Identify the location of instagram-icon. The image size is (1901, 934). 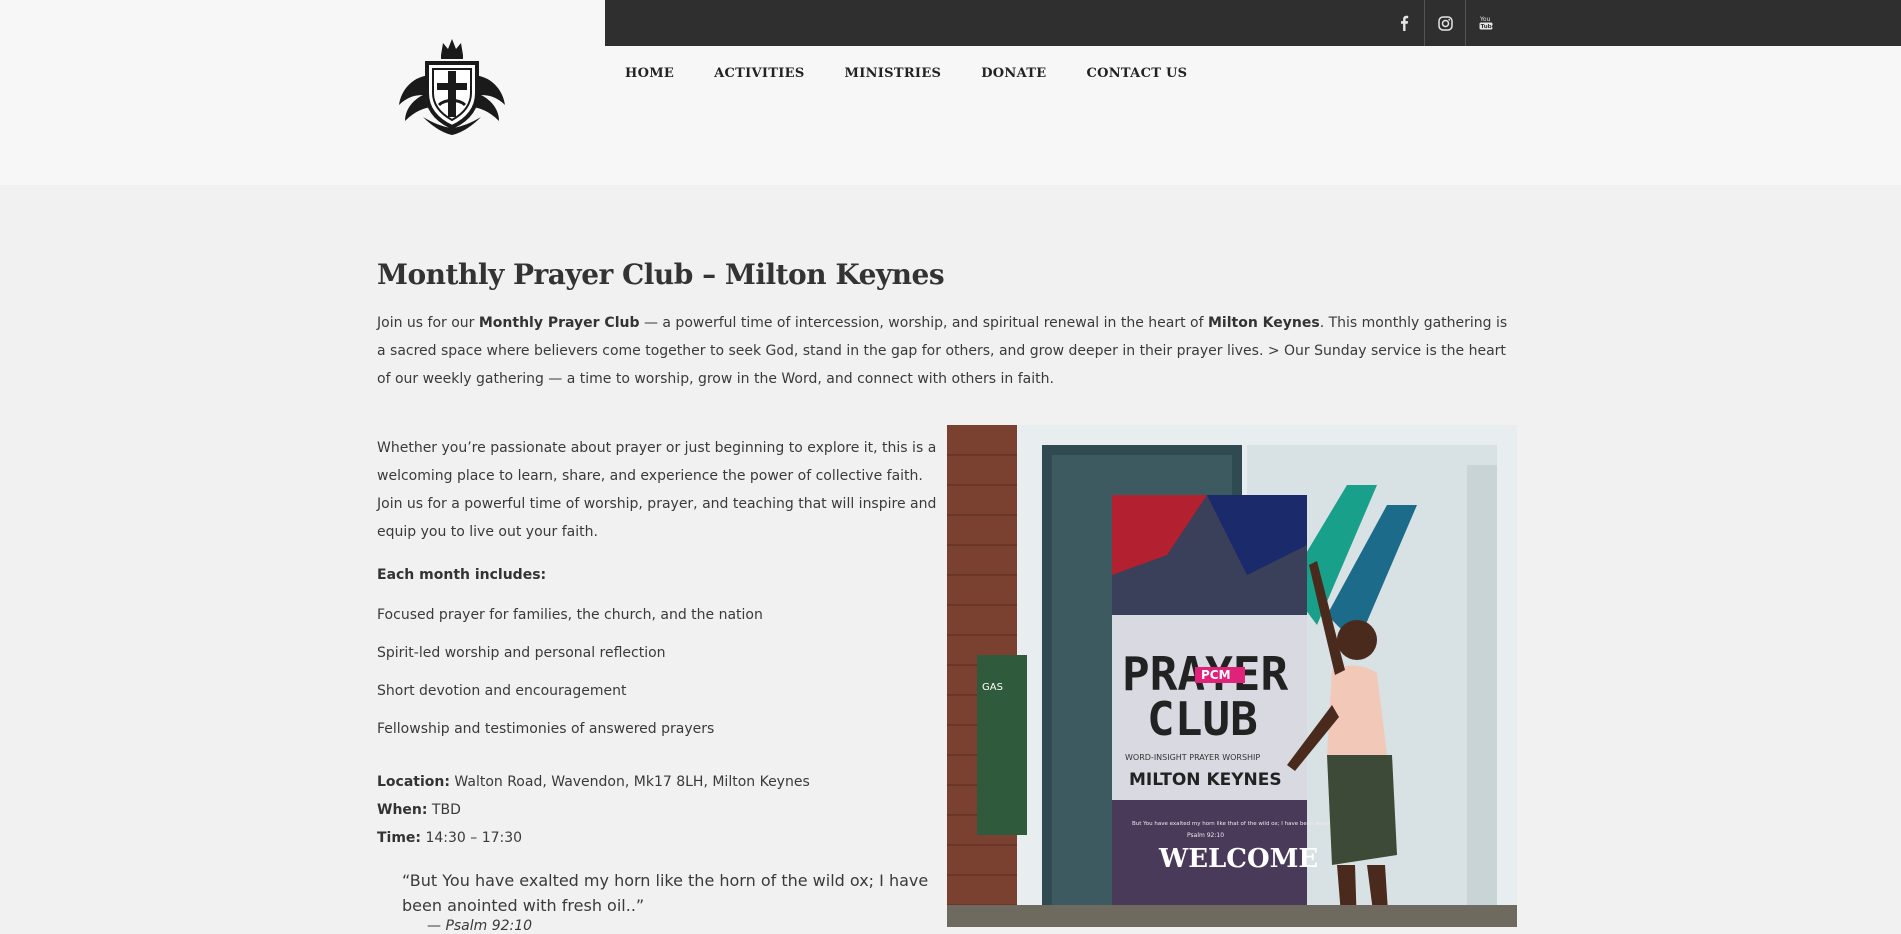
(1444, 23).